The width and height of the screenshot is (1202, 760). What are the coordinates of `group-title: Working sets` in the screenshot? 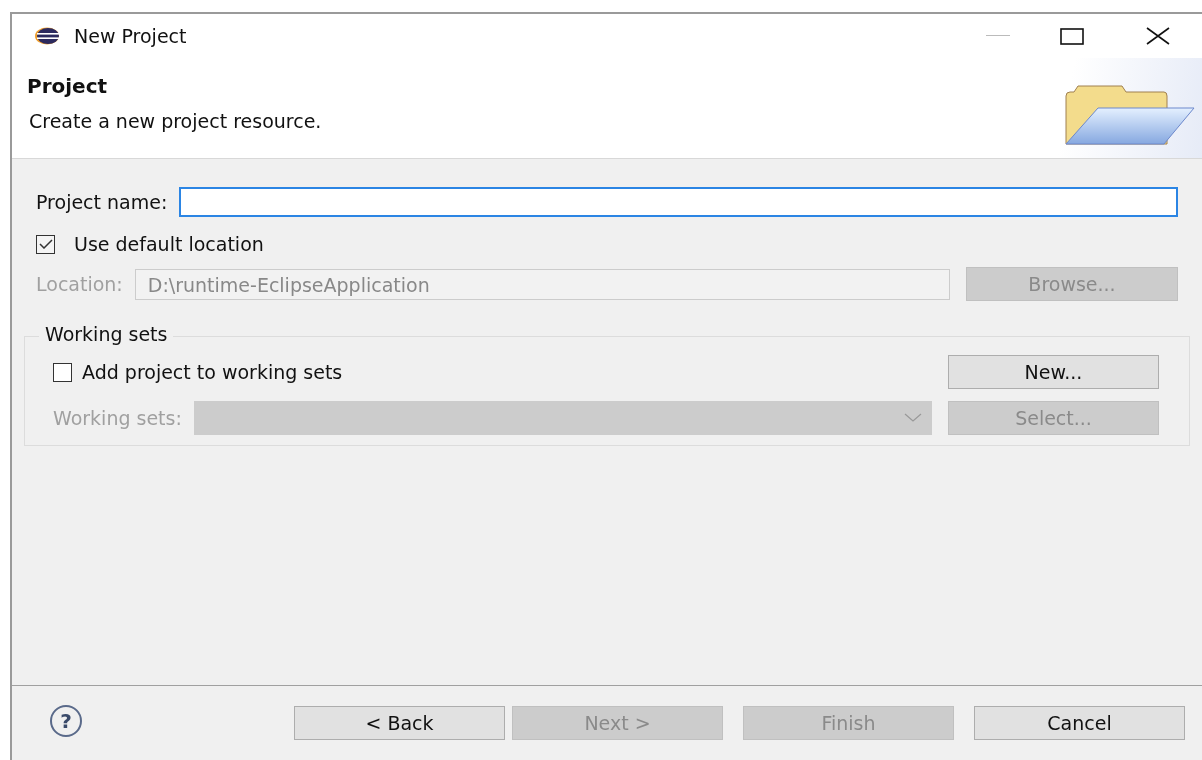 It's located at (106, 334).